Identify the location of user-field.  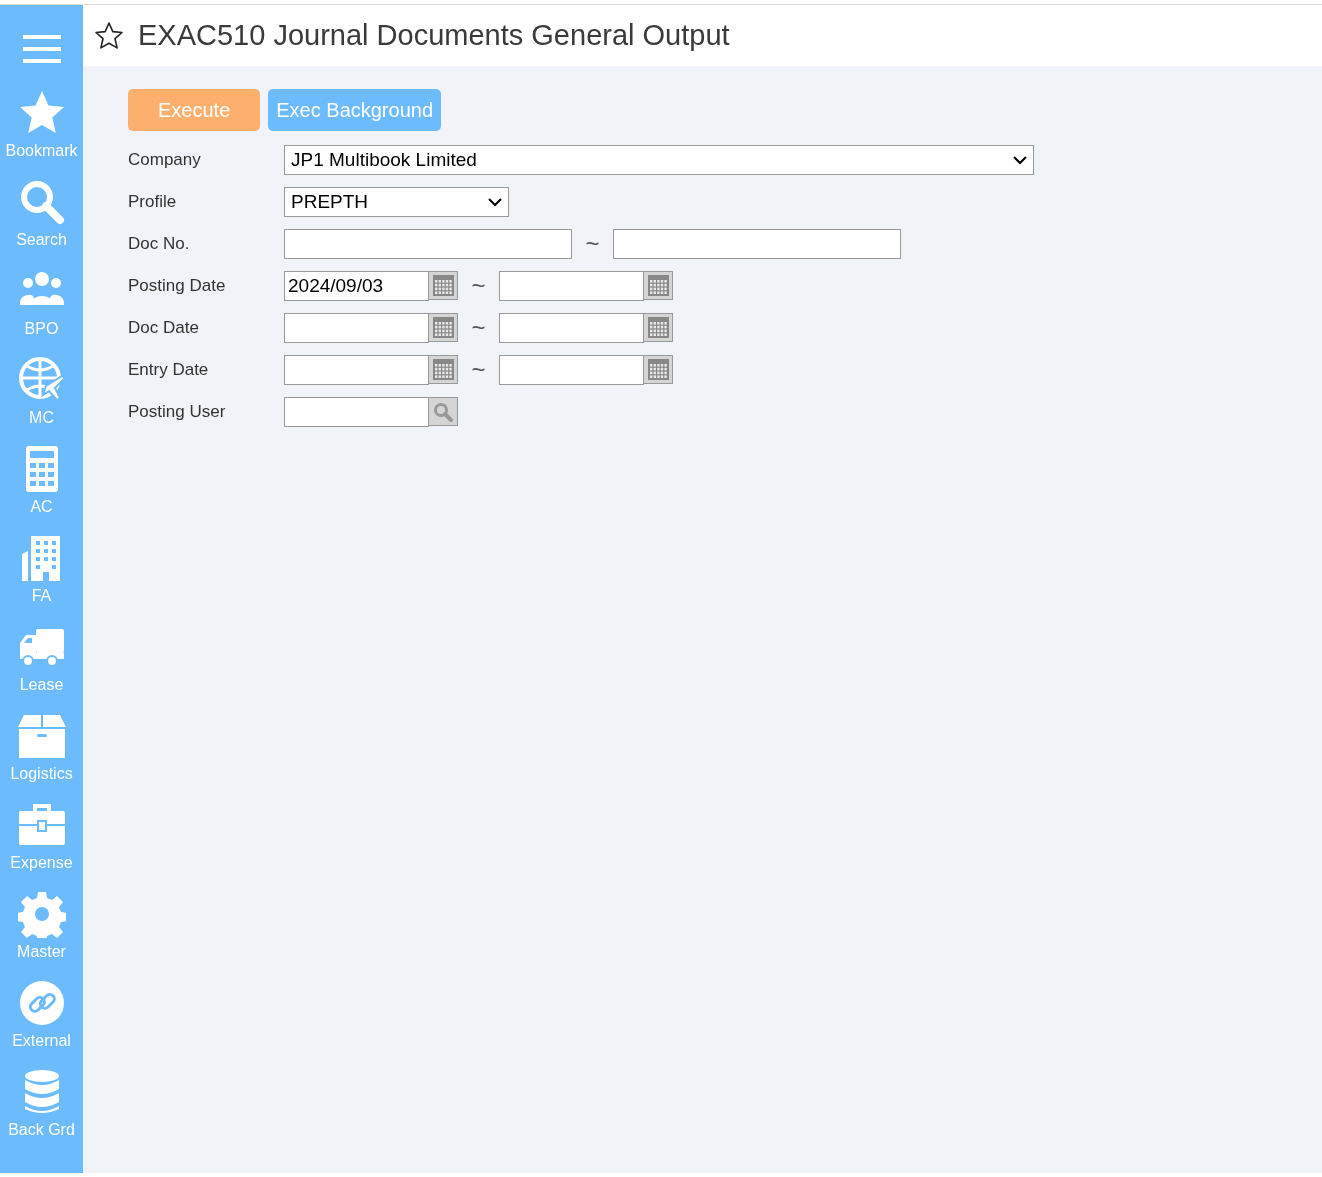
(356, 412).